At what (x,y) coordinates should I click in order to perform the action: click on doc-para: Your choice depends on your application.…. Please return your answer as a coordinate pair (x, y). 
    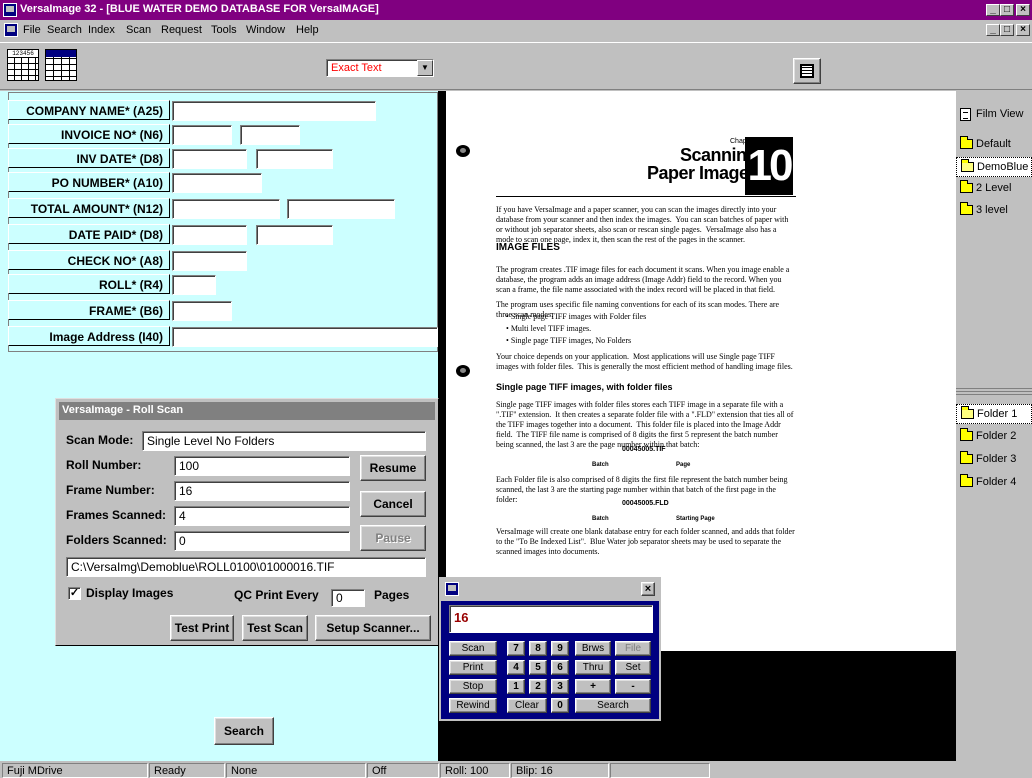
    Looking at the image, I should click on (644, 361).